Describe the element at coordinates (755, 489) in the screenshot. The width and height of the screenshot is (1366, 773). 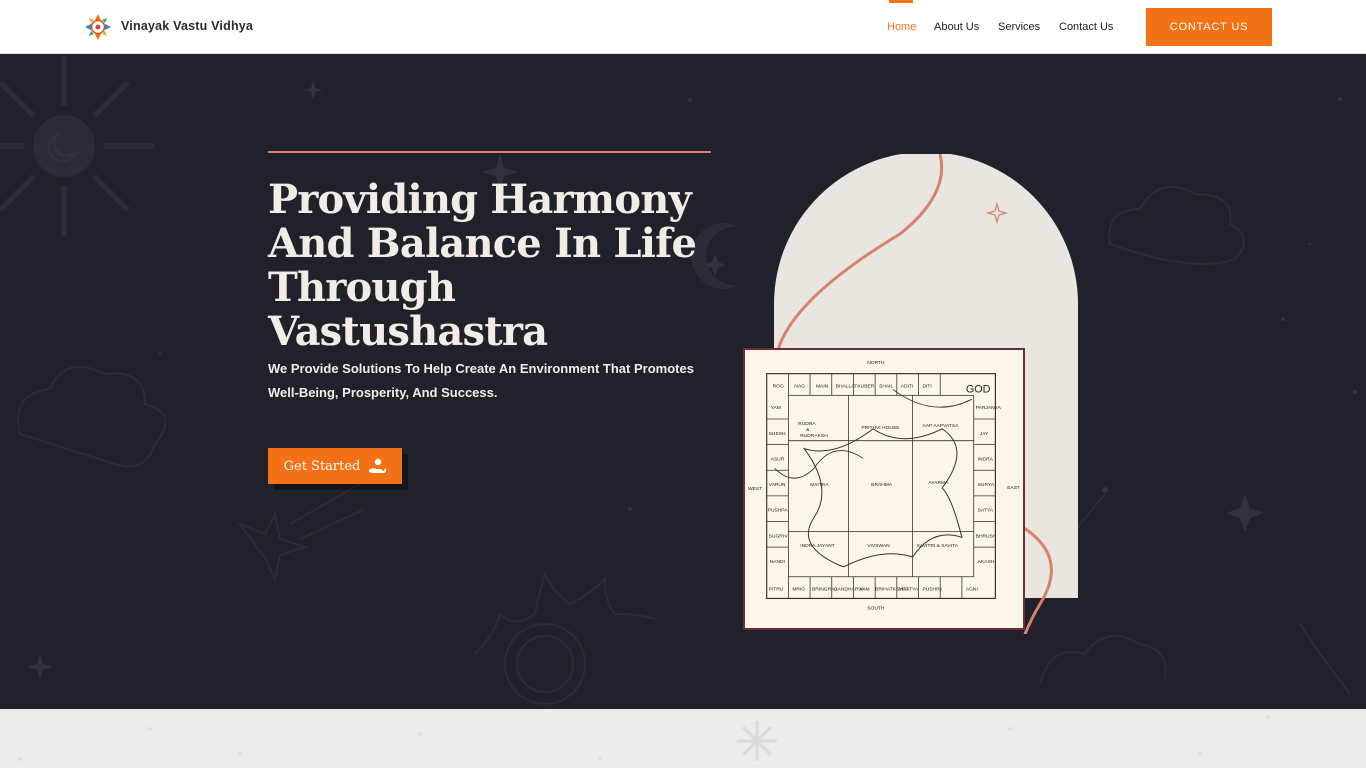
I see `direction-label-west: WEST` at that location.